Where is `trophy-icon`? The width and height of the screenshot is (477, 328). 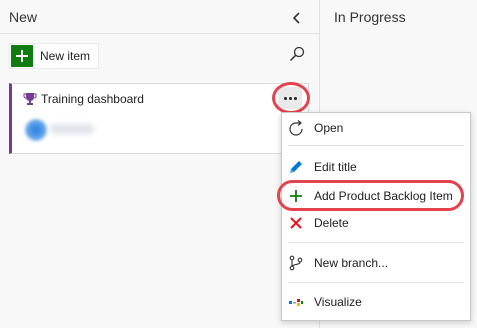 trophy-icon is located at coordinates (30, 99).